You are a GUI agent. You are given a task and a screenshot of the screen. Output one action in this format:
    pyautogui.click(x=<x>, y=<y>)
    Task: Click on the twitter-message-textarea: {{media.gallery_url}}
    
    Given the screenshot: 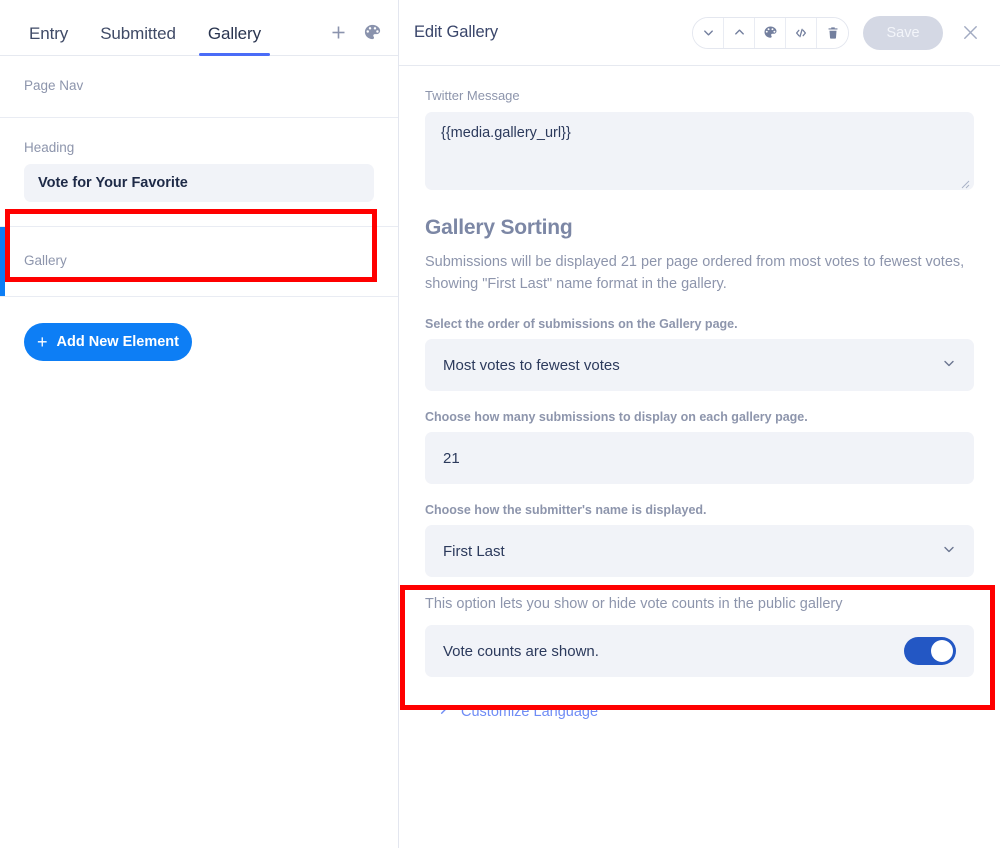 What is the action you would take?
    pyautogui.click(x=699, y=151)
    